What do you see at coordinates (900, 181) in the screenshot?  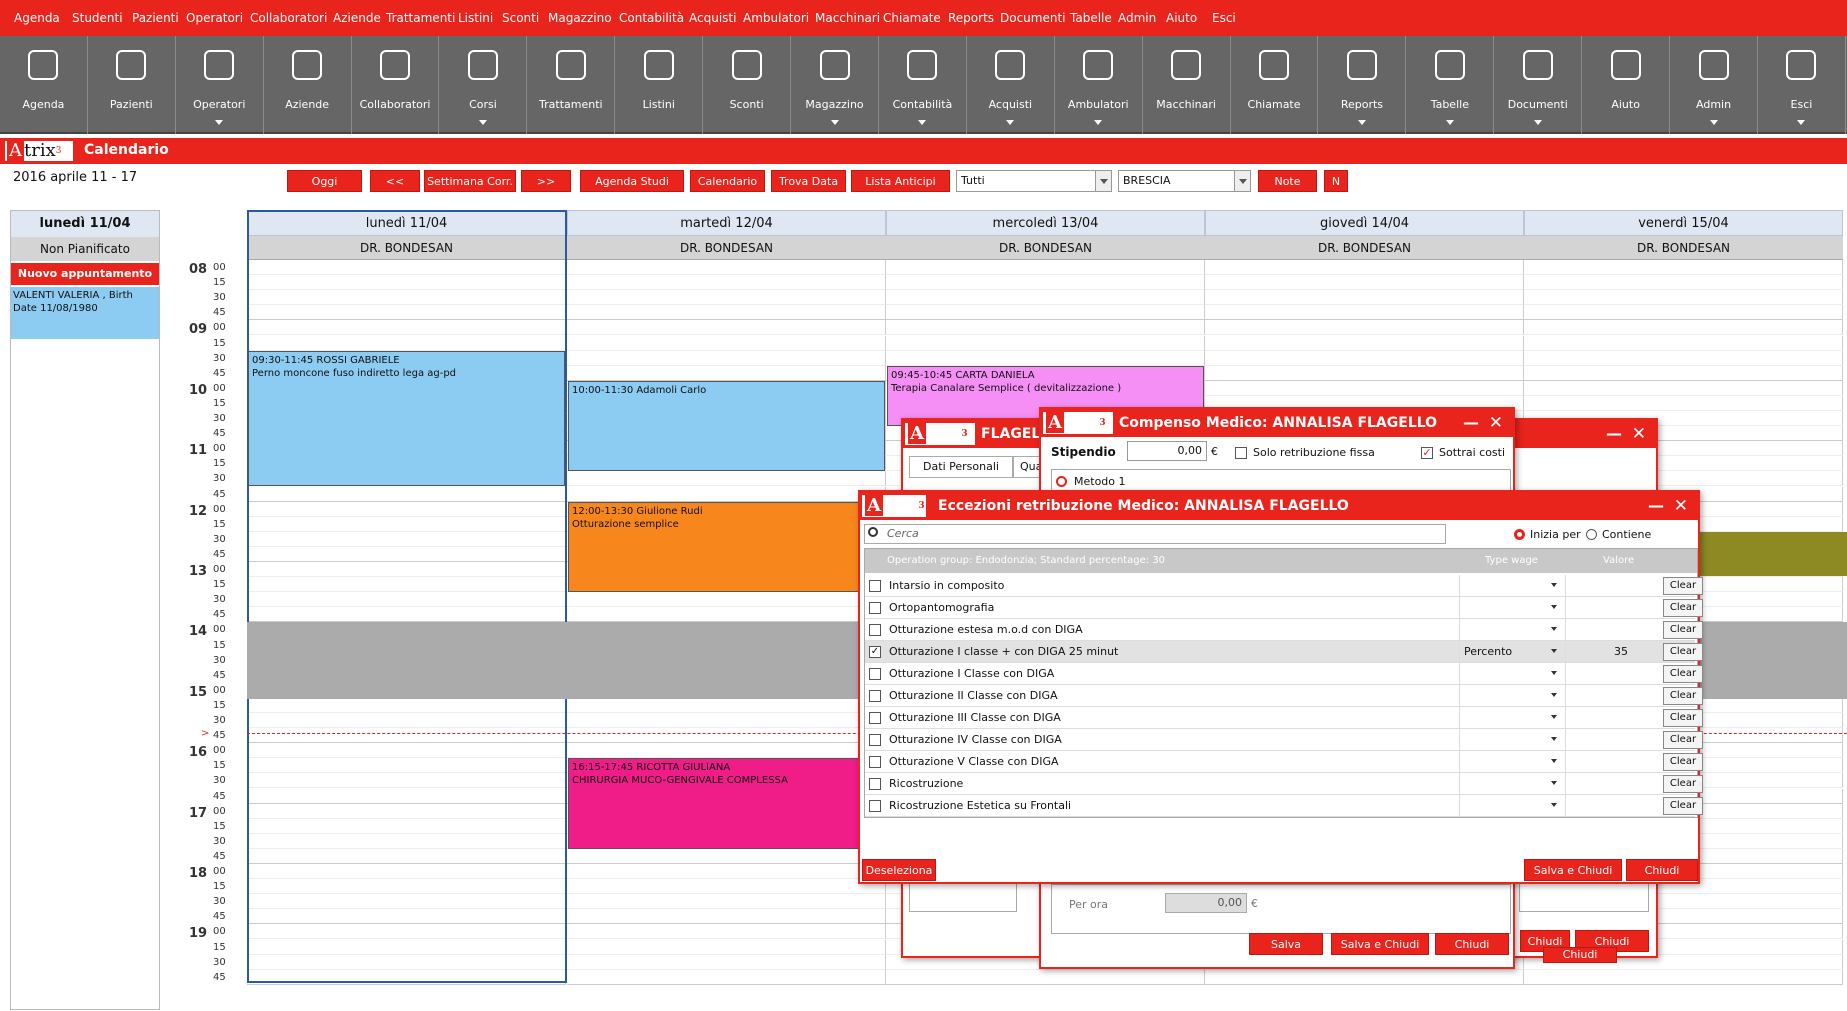 I see `lista-anticipi-button: Lista Anticipi` at bounding box center [900, 181].